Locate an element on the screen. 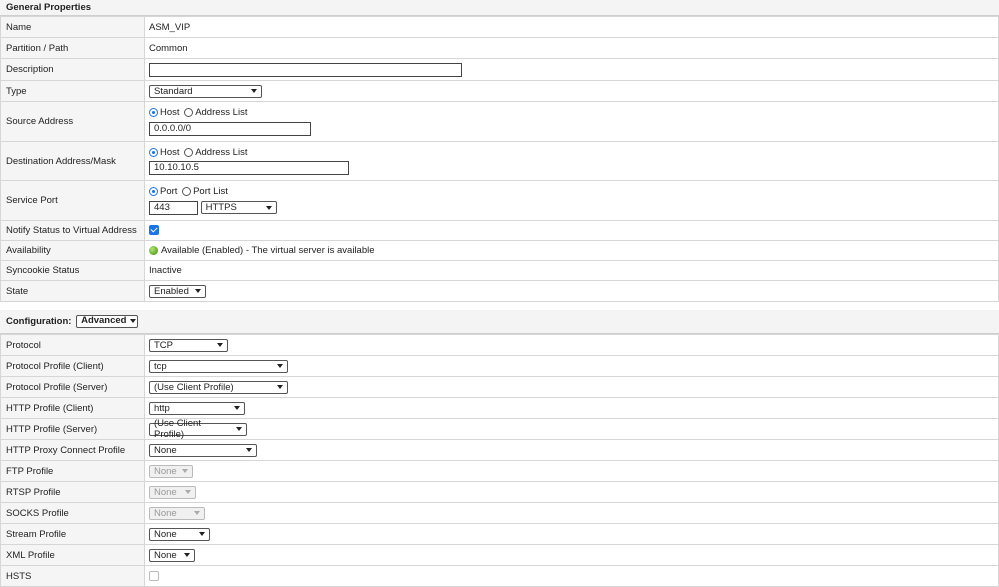  destination-host-label: Host is located at coordinates (170, 152).